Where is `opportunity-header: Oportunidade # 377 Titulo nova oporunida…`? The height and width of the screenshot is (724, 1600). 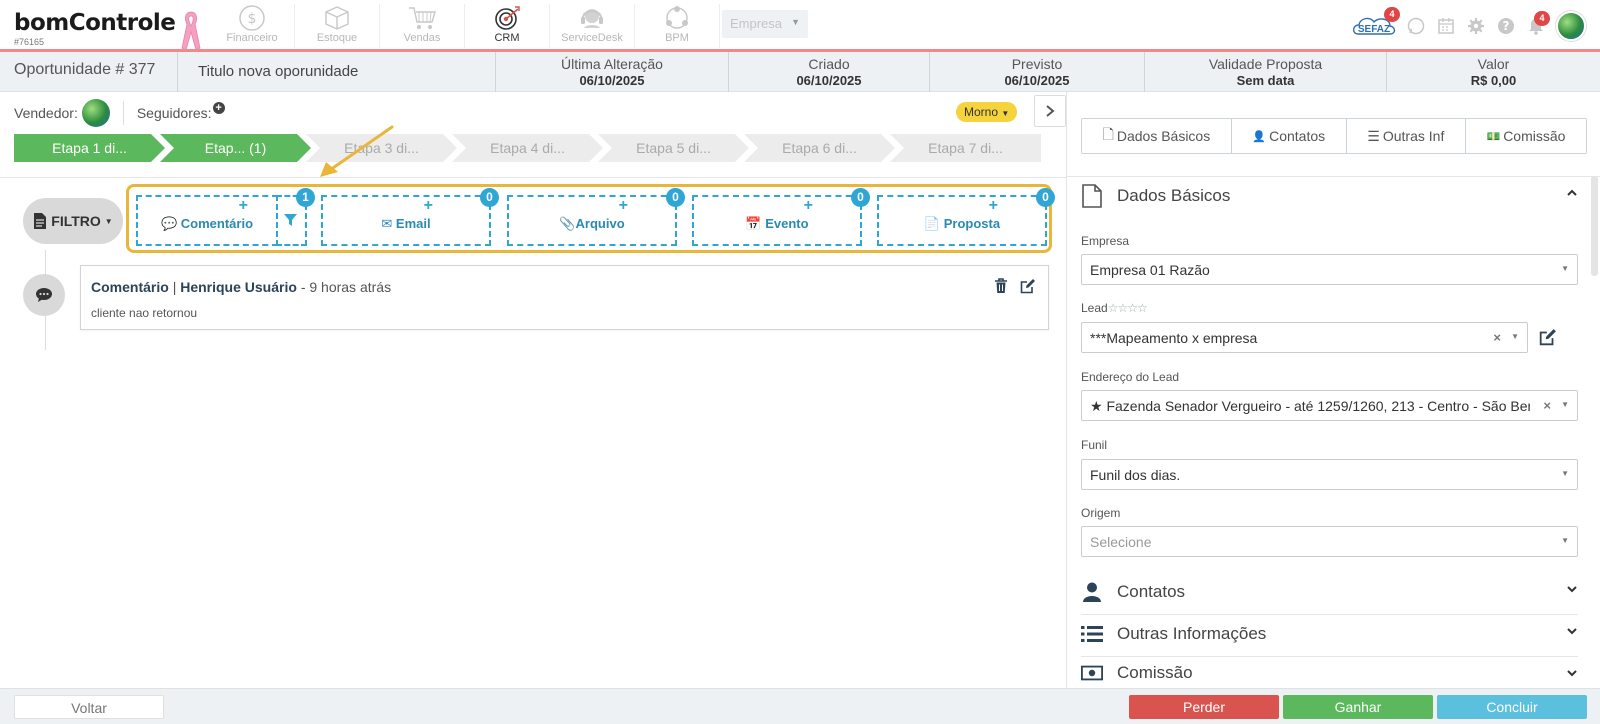 opportunity-header: Oportunidade # 377 Titulo nova oporunida… is located at coordinates (800, 72).